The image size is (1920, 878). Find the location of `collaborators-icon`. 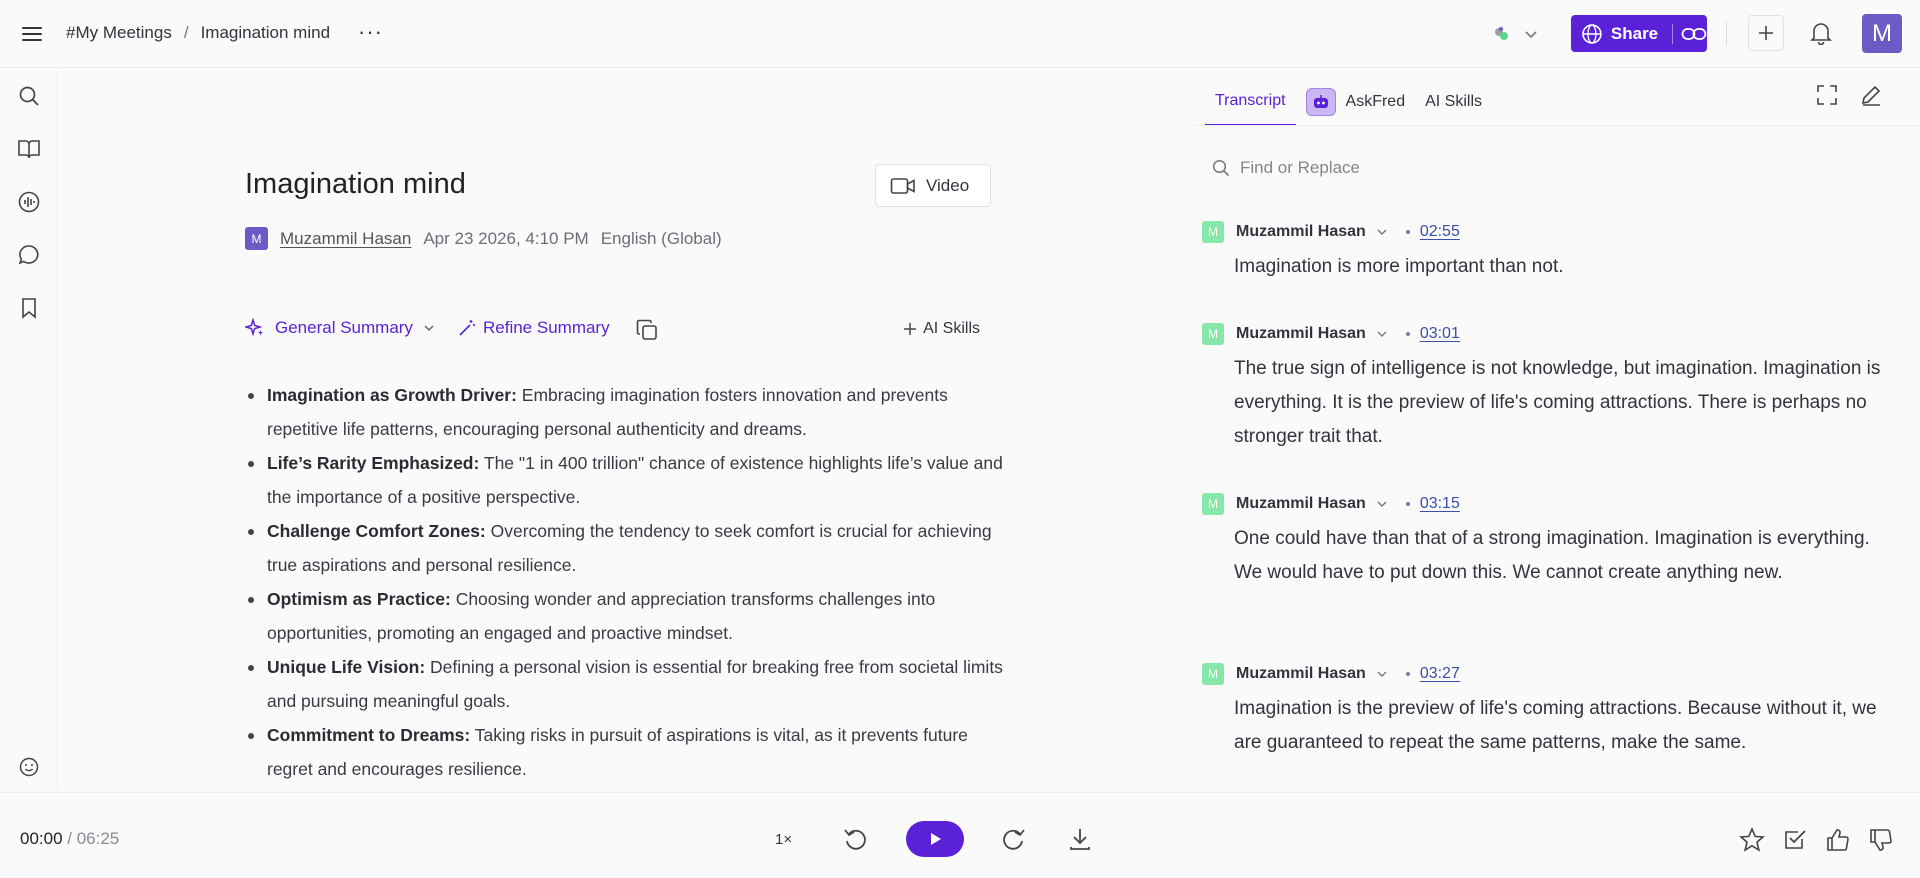

collaborators-icon is located at coordinates (1501, 33).